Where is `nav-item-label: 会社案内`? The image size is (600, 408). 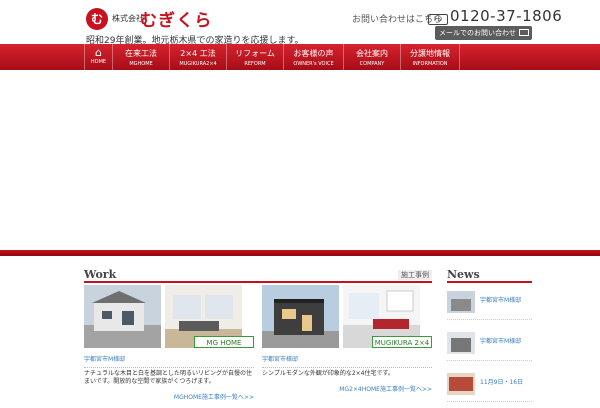
nav-item-label: 会社案内 is located at coordinates (372, 53).